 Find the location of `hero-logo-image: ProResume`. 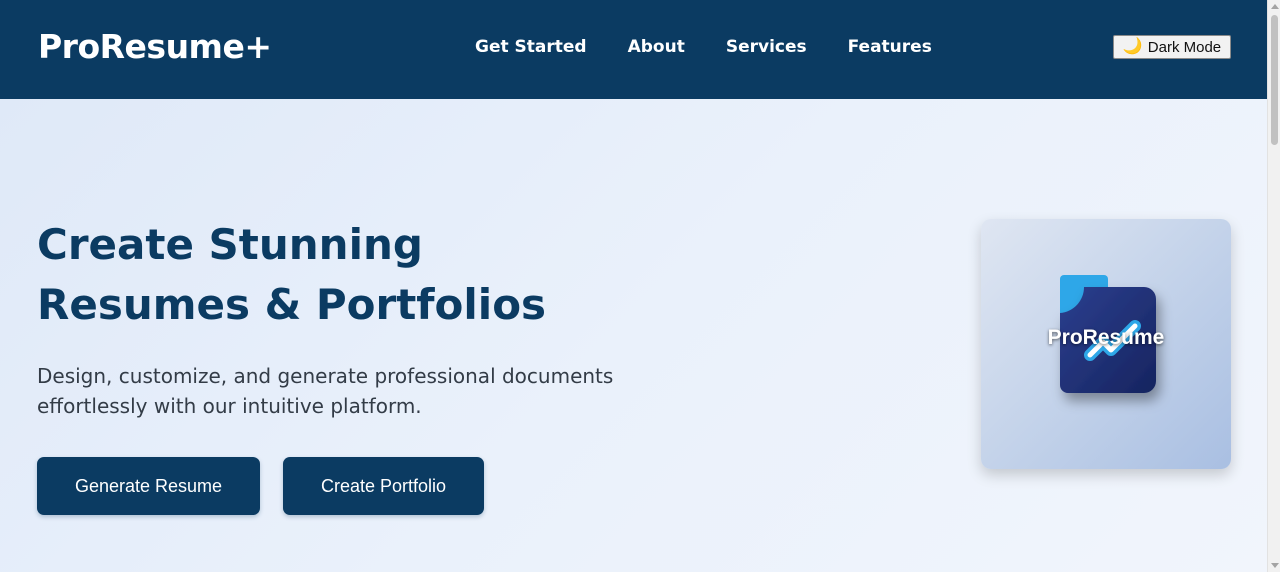

hero-logo-image: ProResume is located at coordinates (1106, 344).